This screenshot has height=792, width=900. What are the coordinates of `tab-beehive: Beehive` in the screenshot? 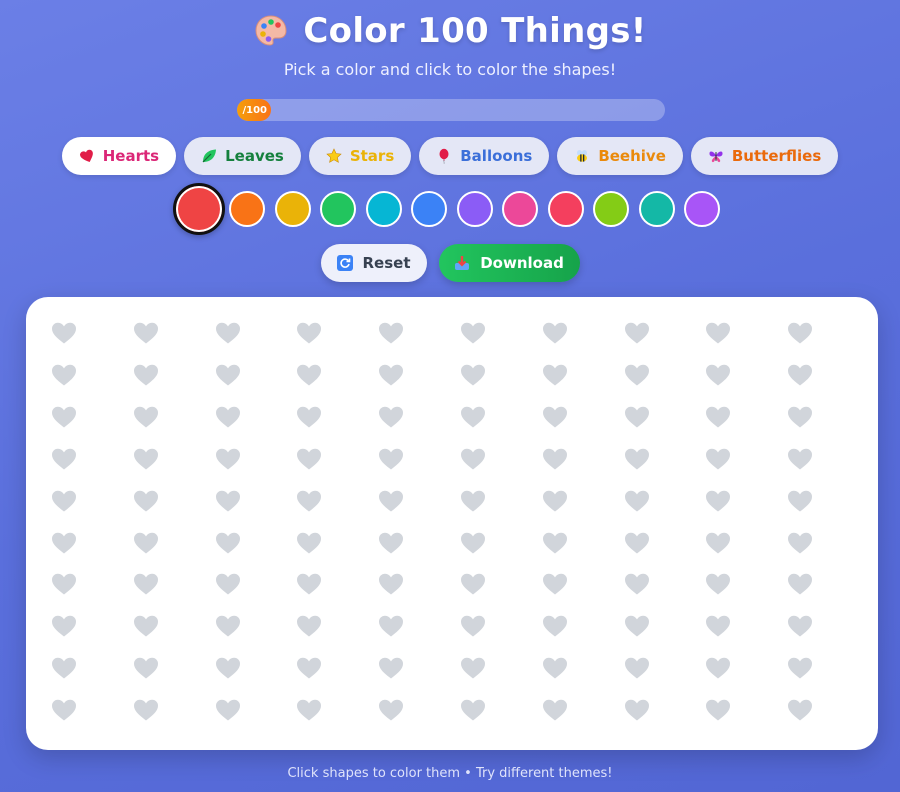 It's located at (620, 156).